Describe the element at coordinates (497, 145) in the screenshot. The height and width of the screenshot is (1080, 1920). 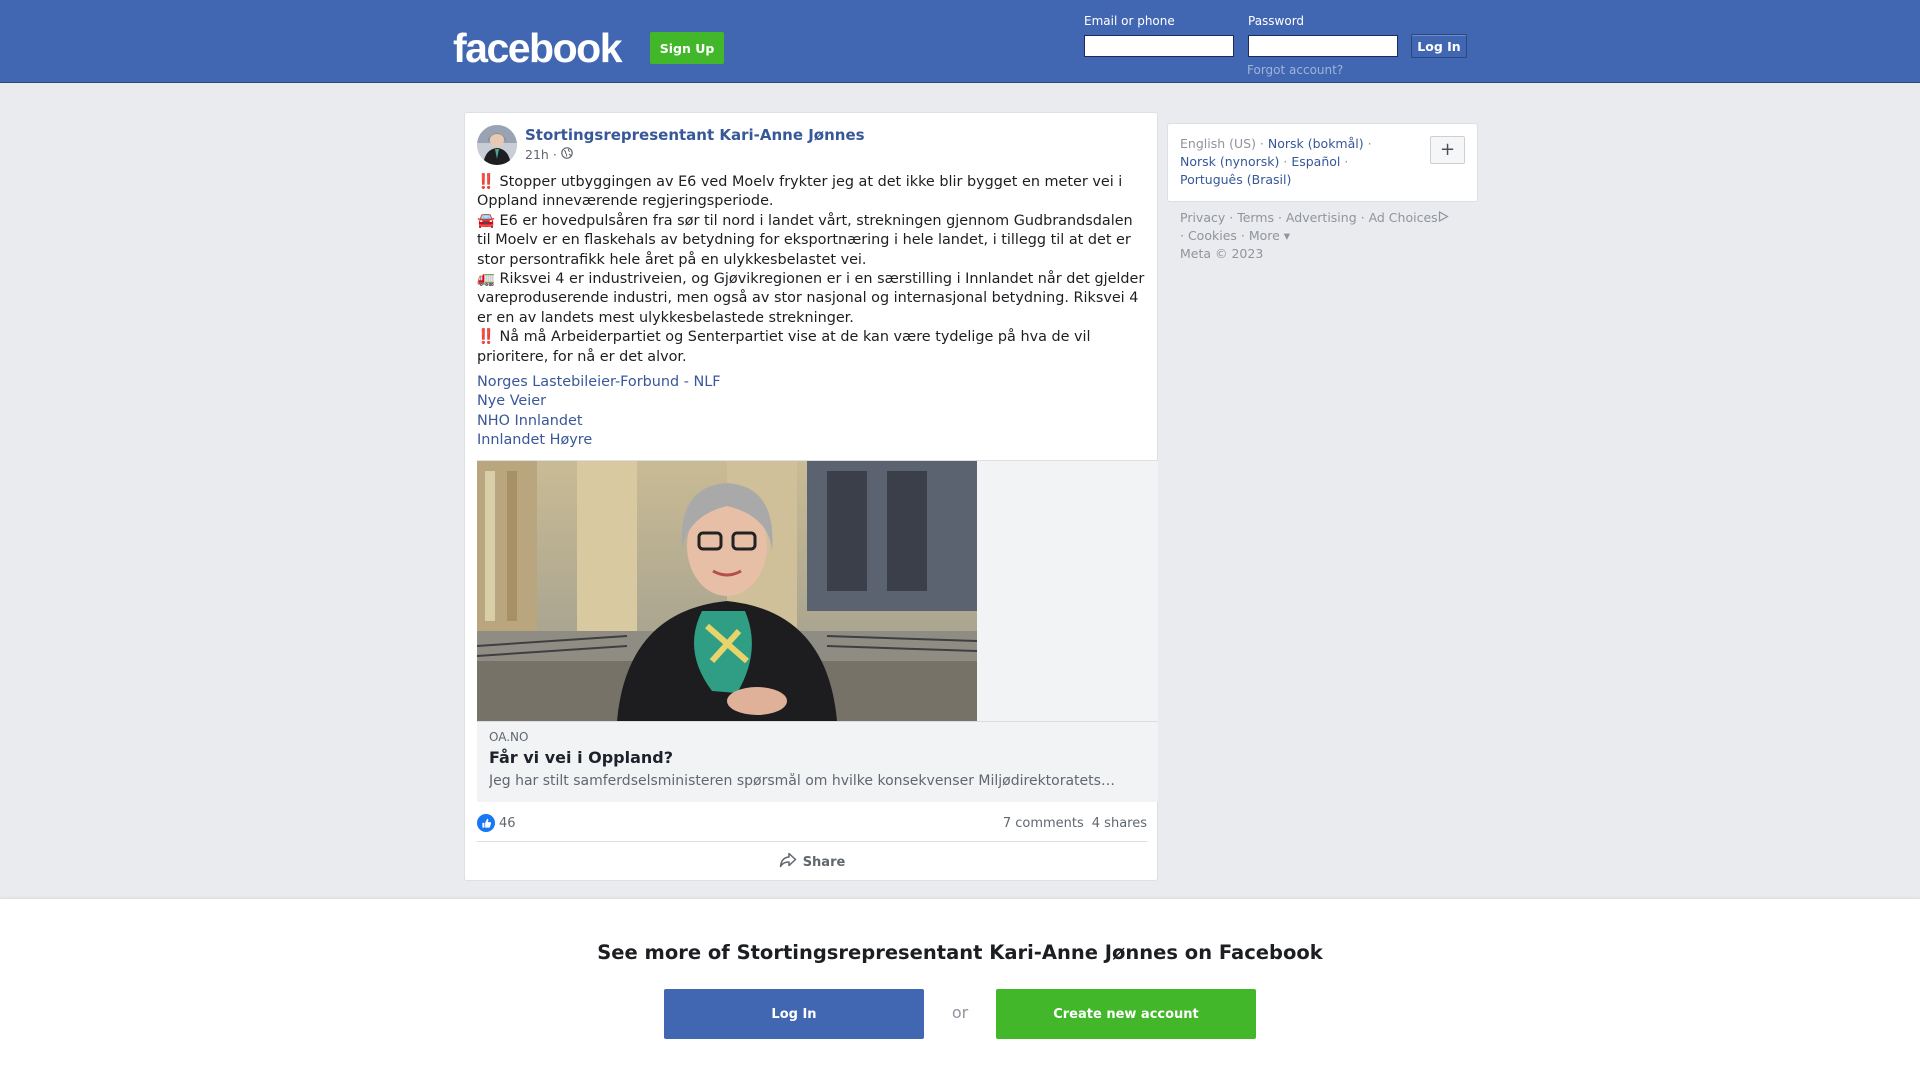
I see `avatar` at that location.